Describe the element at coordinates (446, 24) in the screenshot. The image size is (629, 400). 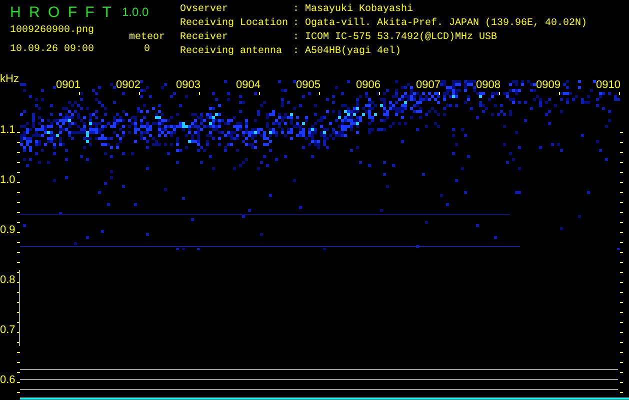
I see `info-value: Ogata-vill. Akita-Pref. JAPAN (139.96E, 40.02N)` at that location.